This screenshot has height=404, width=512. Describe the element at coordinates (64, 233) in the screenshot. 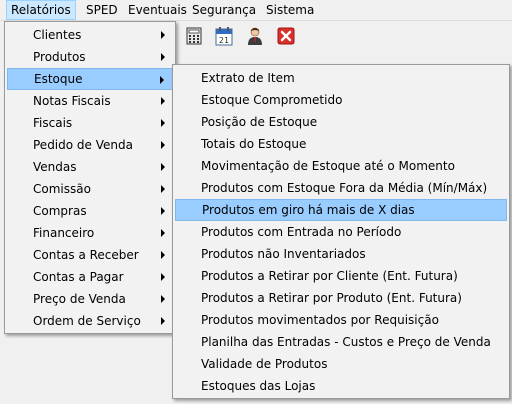

I see `item-label: Financeiro` at that location.